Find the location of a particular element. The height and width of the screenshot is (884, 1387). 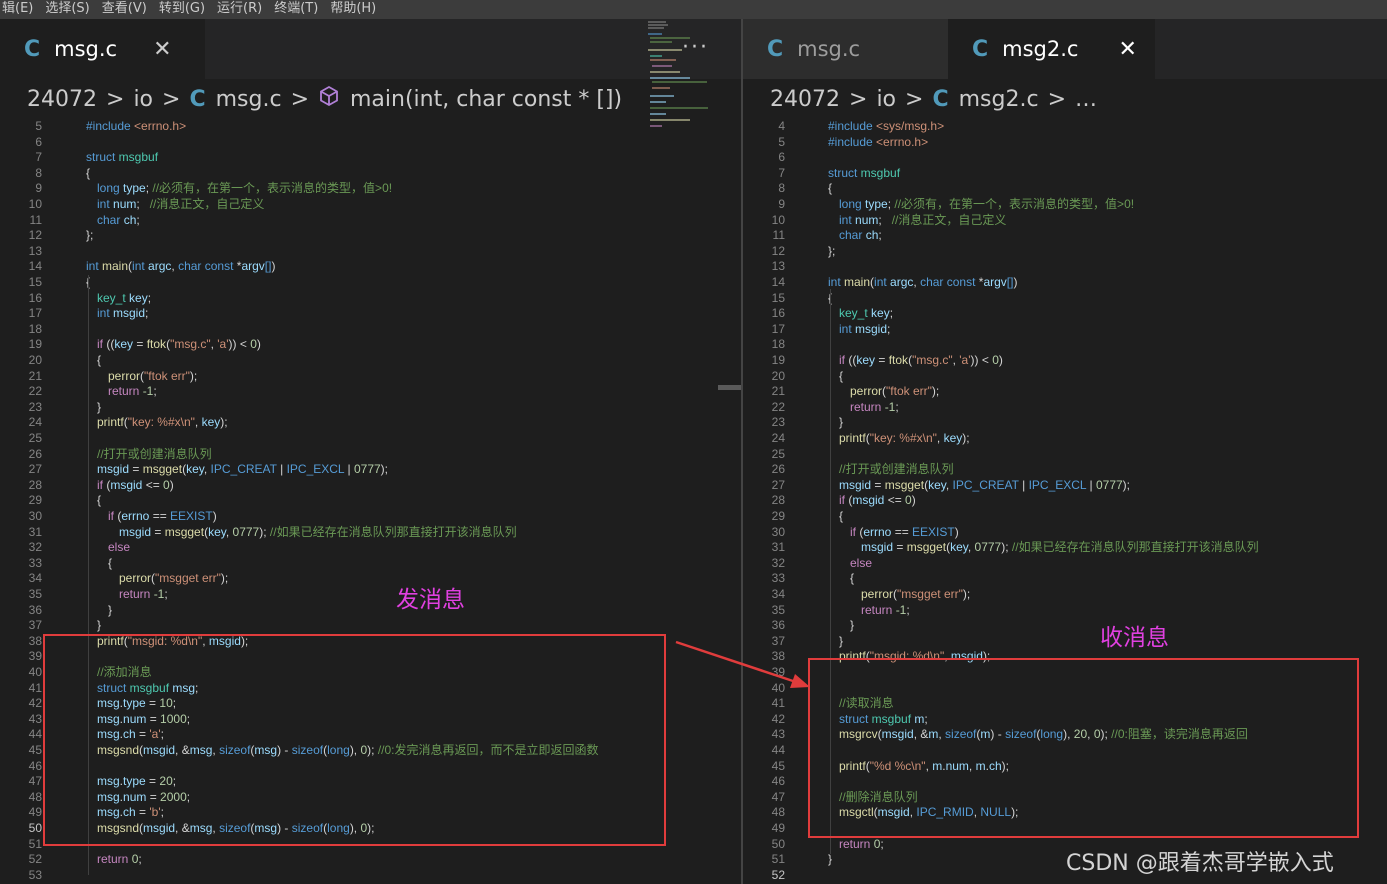

breadcrumb-file: msg2.c is located at coordinates (999, 99).